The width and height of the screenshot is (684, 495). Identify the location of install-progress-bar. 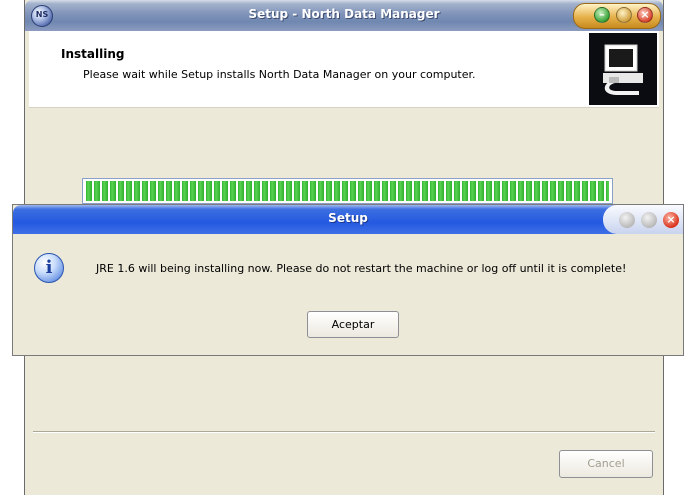
(347, 191).